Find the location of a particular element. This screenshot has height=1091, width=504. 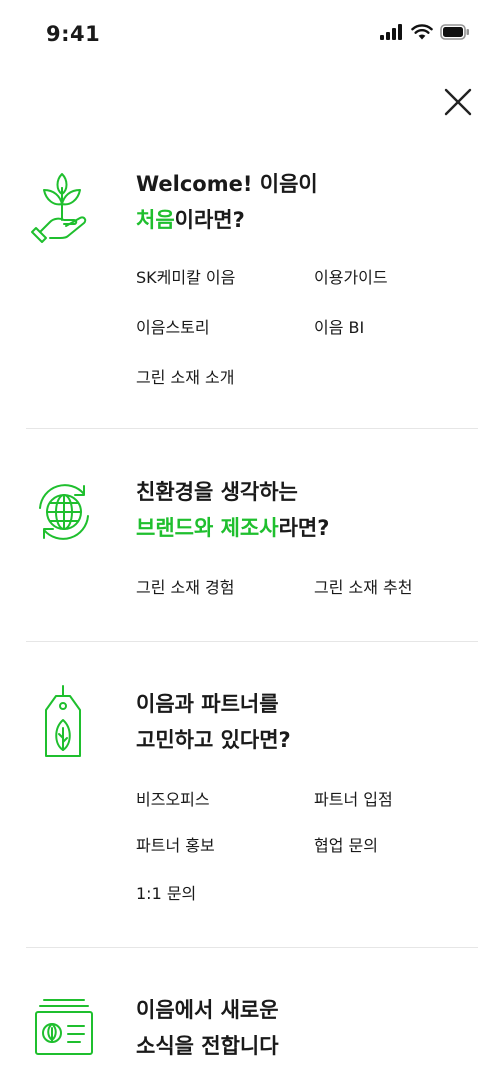

link-green-material-intro: 그린 소재 소개 is located at coordinates (185, 376).